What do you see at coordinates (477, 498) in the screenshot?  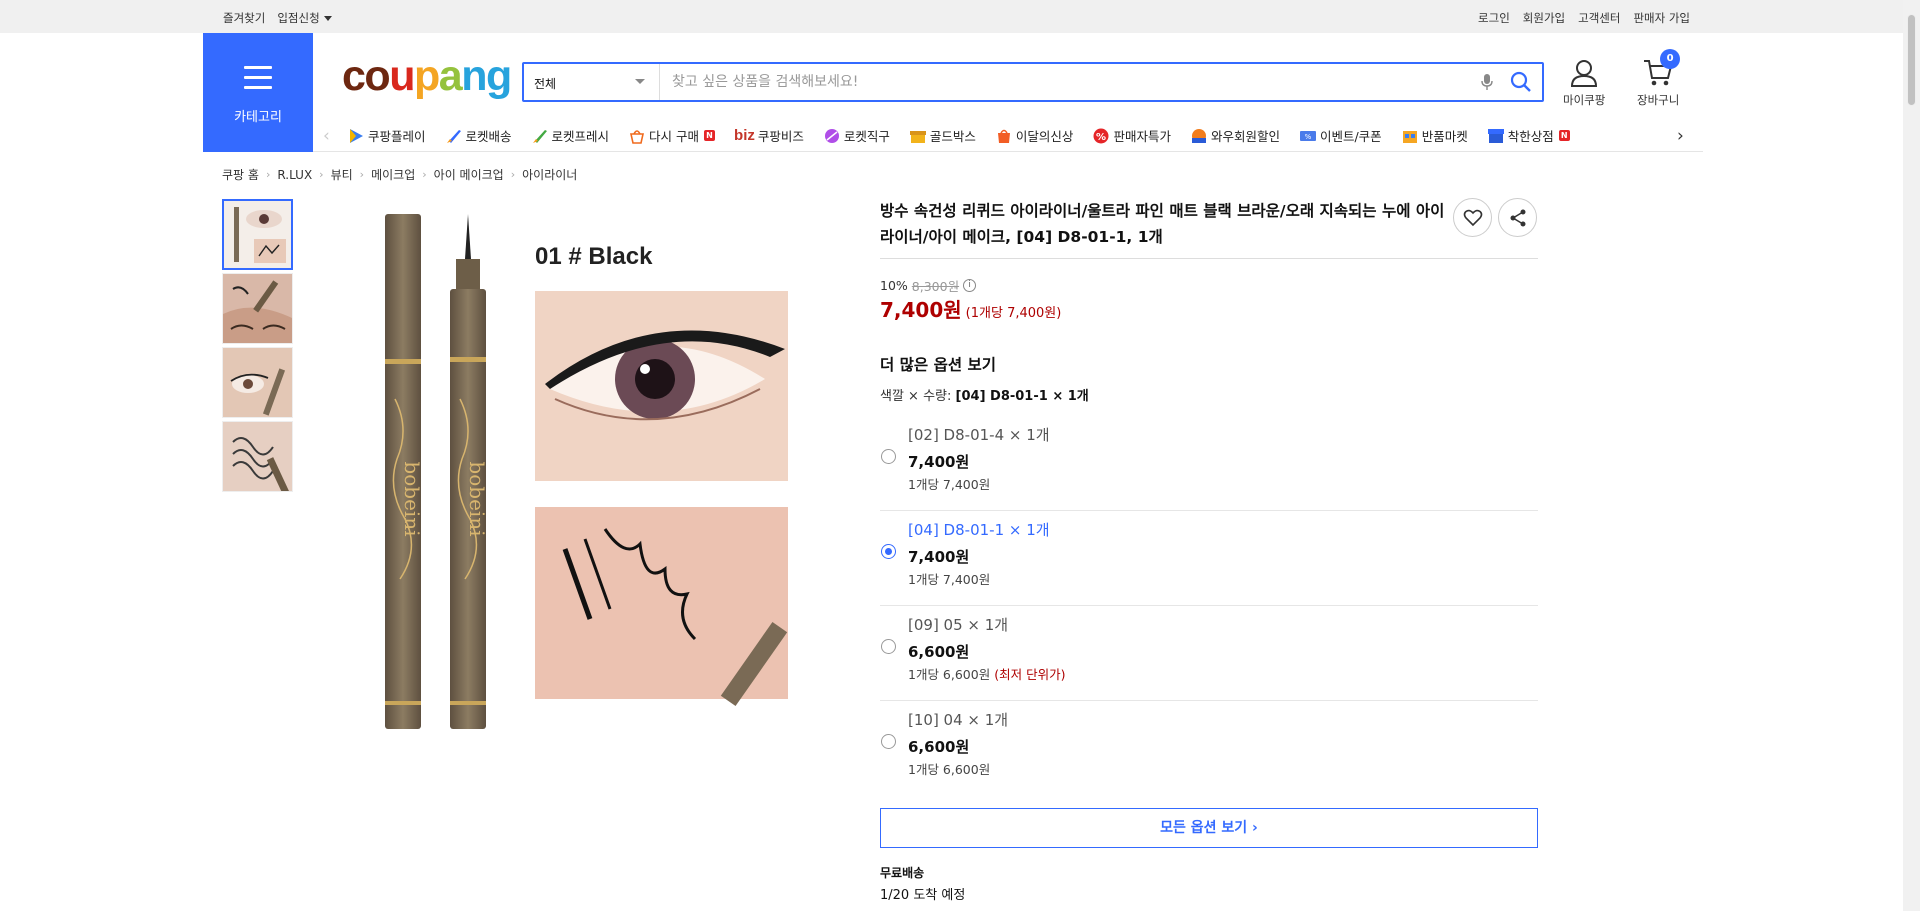 I see `pen-brand-text-2: bobeini` at bounding box center [477, 498].